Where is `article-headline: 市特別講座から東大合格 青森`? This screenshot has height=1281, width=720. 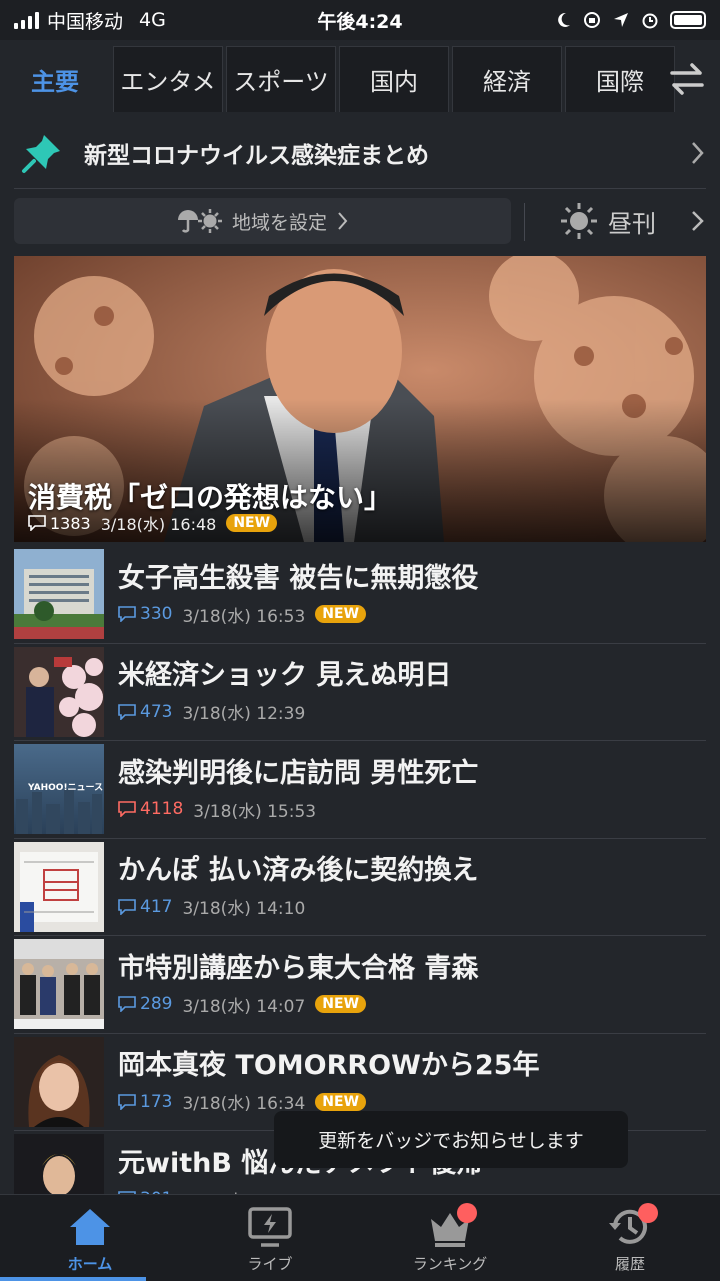
article-headline: 市特別講座から東大合格 青森 is located at coordinates (298, 968).